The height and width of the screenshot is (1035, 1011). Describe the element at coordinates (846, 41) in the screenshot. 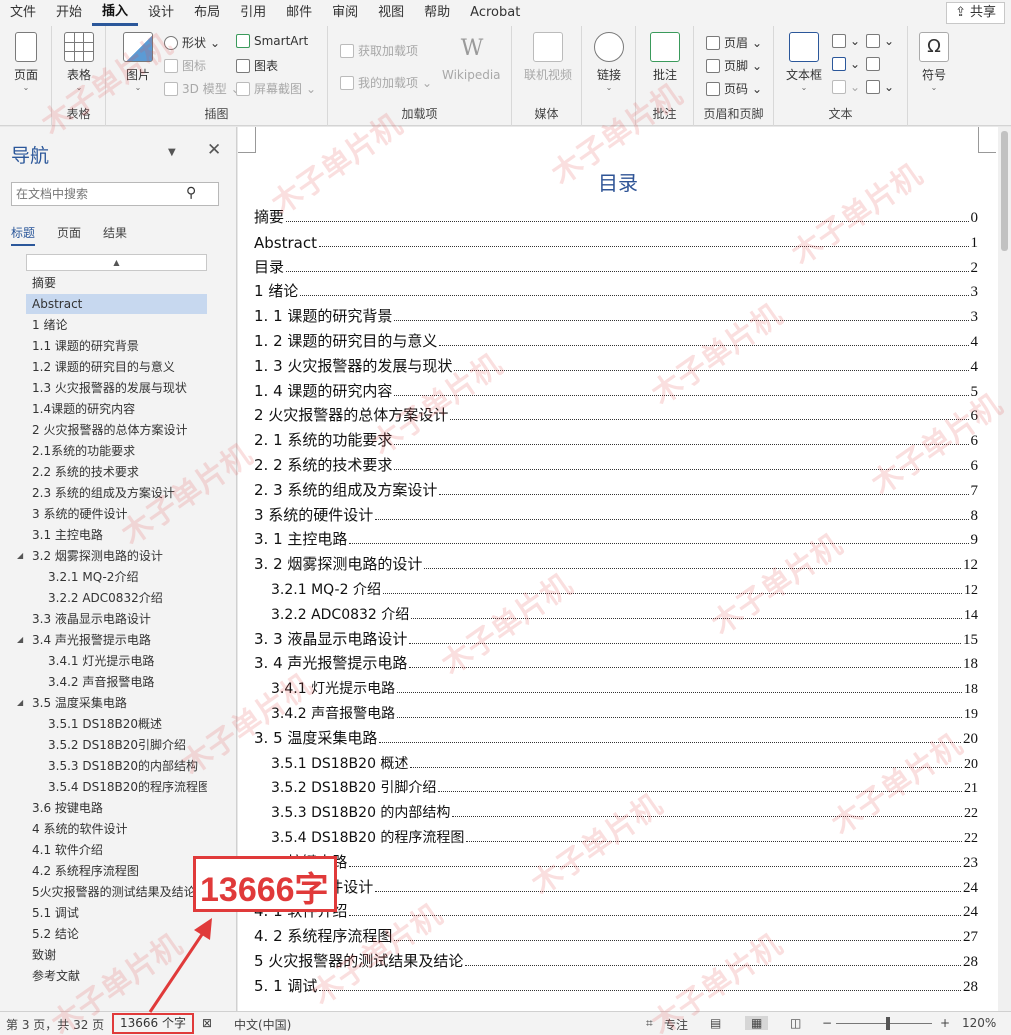

I see `quick-parts-button: ⌄` at that location.